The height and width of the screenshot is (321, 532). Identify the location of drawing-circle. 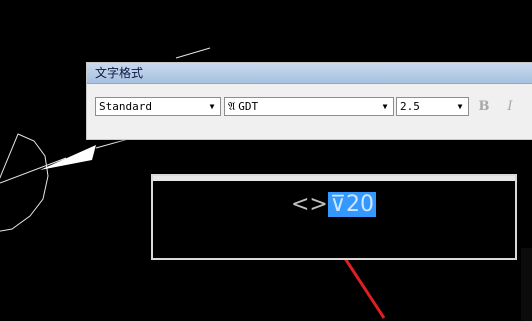
(24, 182).